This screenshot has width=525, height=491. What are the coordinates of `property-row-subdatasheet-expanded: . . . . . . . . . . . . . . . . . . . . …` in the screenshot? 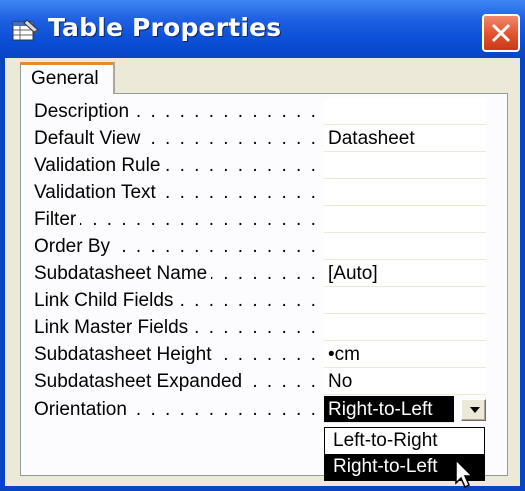 It's located at (264, 381).